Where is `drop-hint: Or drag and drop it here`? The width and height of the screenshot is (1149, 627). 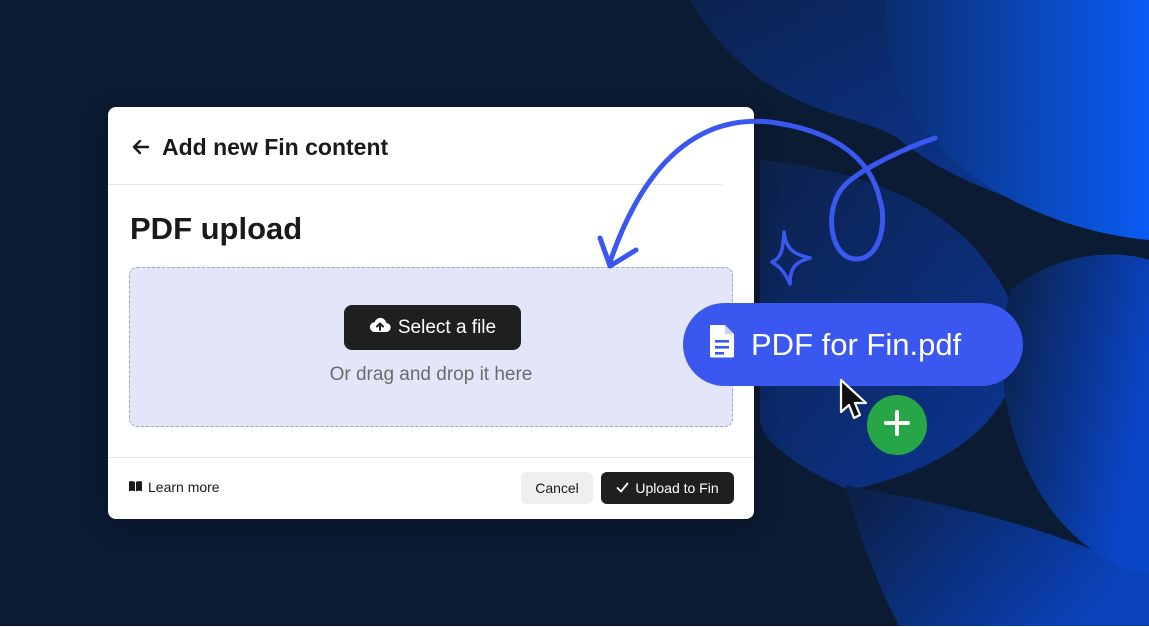
drop-hint: Or drag and drop it here is located at coordinates (431, 374).